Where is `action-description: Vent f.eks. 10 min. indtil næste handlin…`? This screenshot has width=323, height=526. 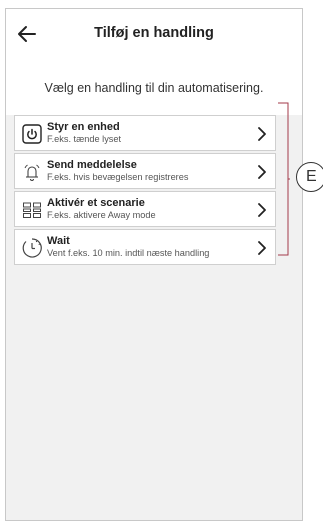 action-description: Vent f.eks. 10 min. indtil næste handlin… is located at coordinates (128, 253).